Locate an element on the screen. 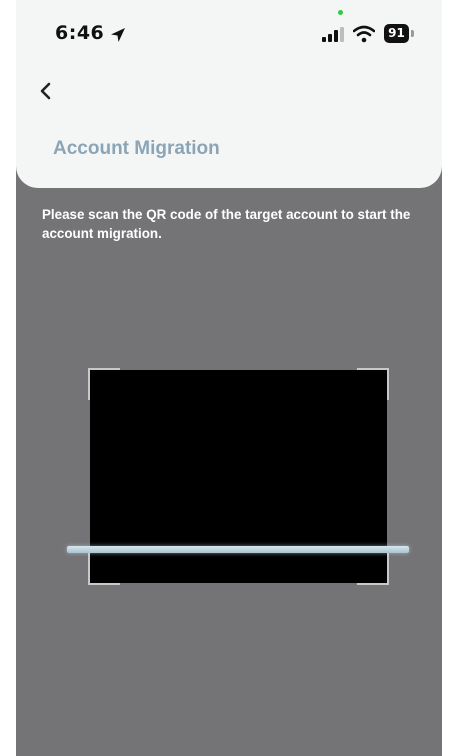  scan-line is located at coordinates (238, 549).